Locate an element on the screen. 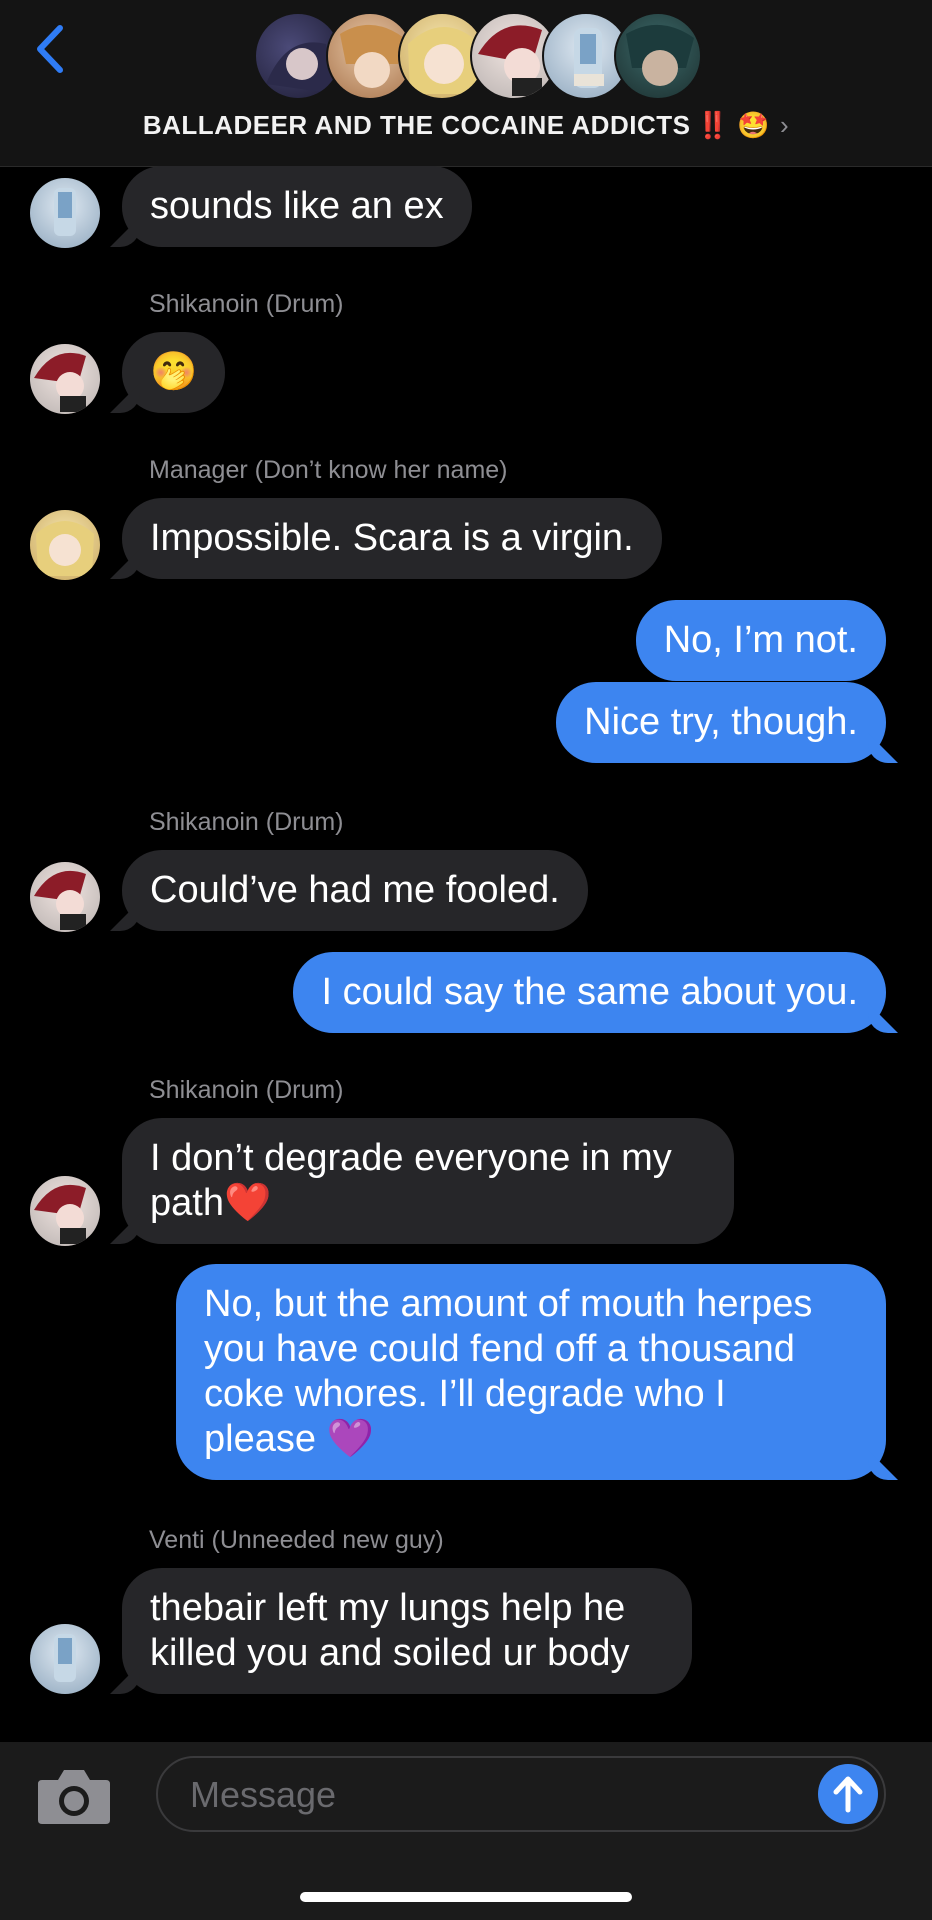 The height and width of the screenshot is (1920, 932). composer-bar is located at coordinates (466, 1831).